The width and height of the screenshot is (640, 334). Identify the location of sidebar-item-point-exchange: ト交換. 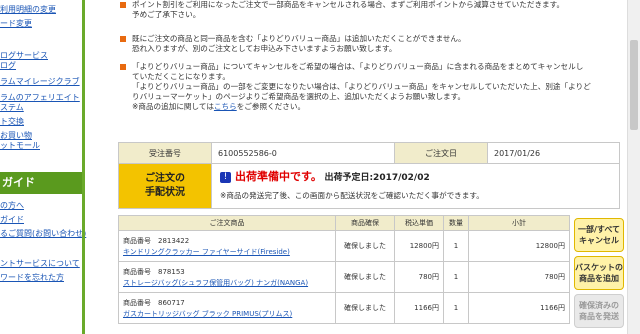
(12, 121).